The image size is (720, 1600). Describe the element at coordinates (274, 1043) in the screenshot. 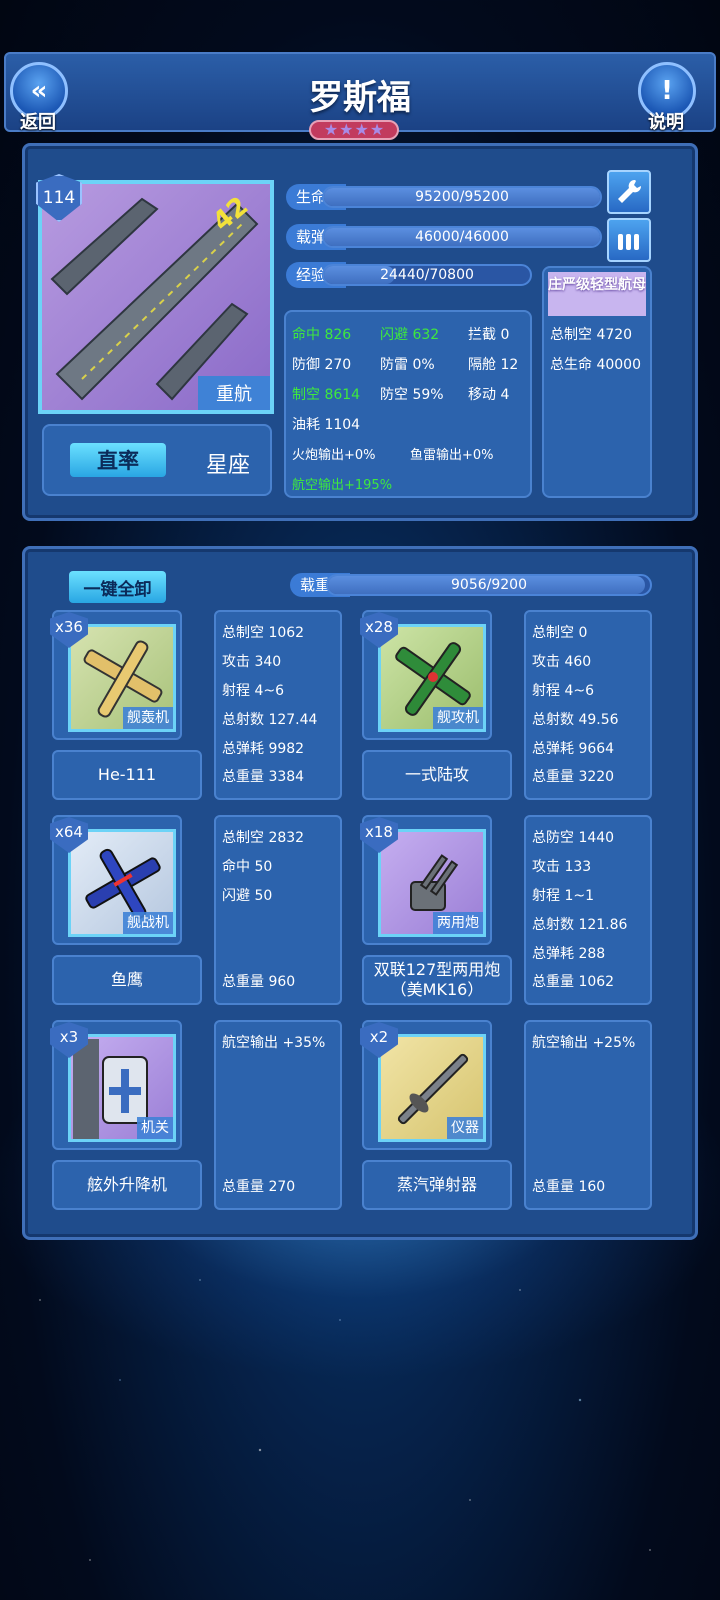

I see `equip-stat-line: 航空输出 +35%` at that location.